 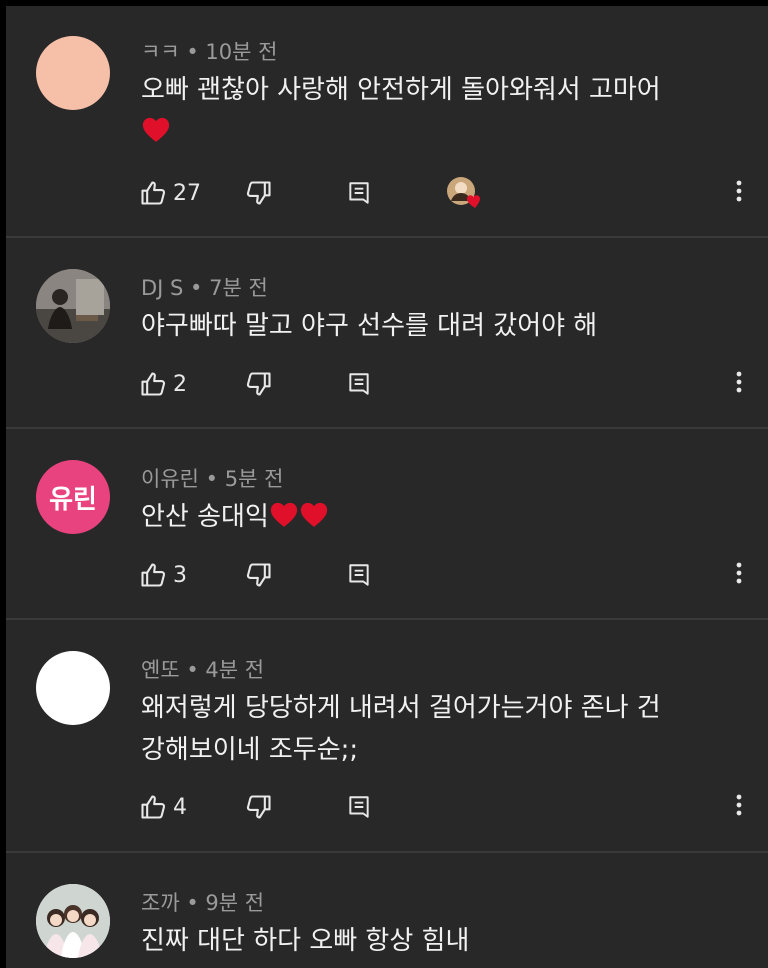 I want to click on author-name: 이유린, so click(x=170, y=479).